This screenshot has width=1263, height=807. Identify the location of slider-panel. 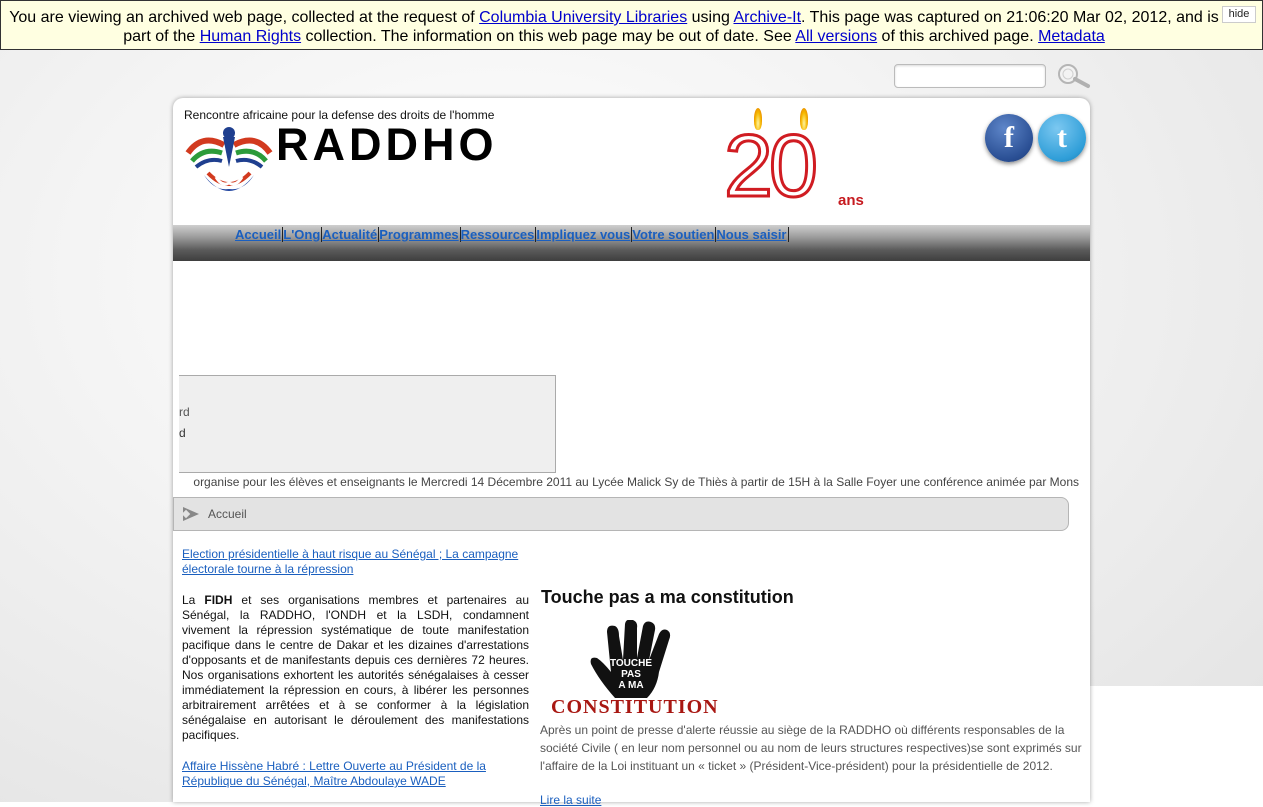
(367, 424).